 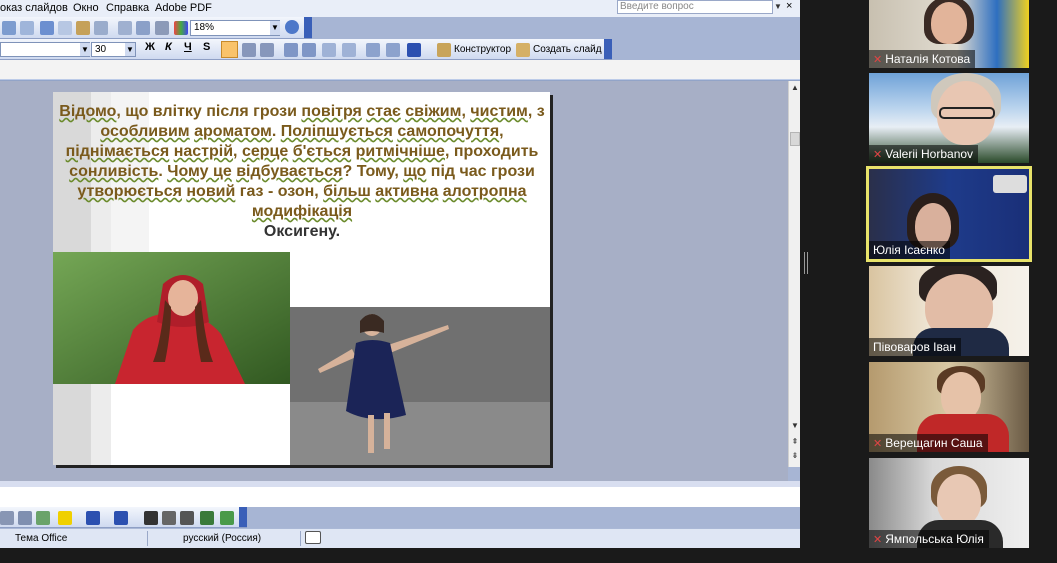 What do you see at coordinates (466, 111) in the screenshot?
I see `slide-text-segment: ,` at bounding box center [466, 111].